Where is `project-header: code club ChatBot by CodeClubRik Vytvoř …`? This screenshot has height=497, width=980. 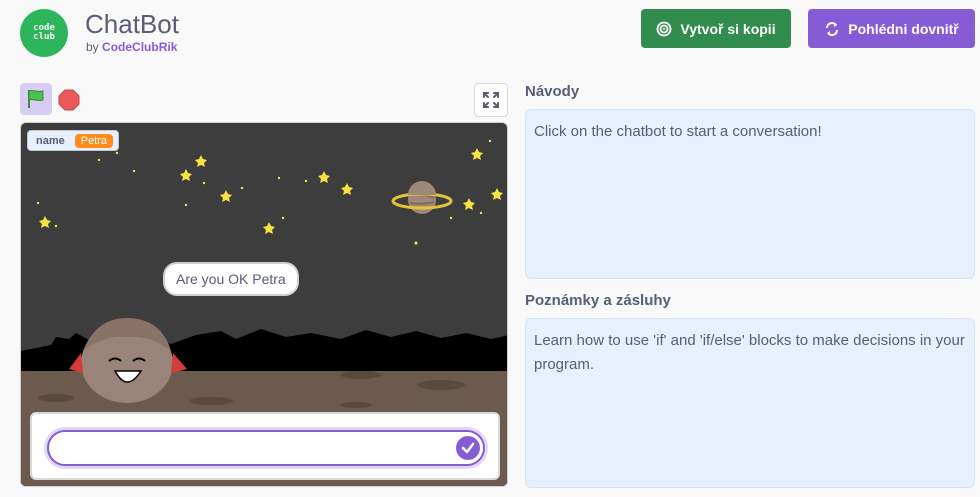
project-header: code club ChatBot by CodeClubRik Vytvoř … is located at coordinates (490, 35).